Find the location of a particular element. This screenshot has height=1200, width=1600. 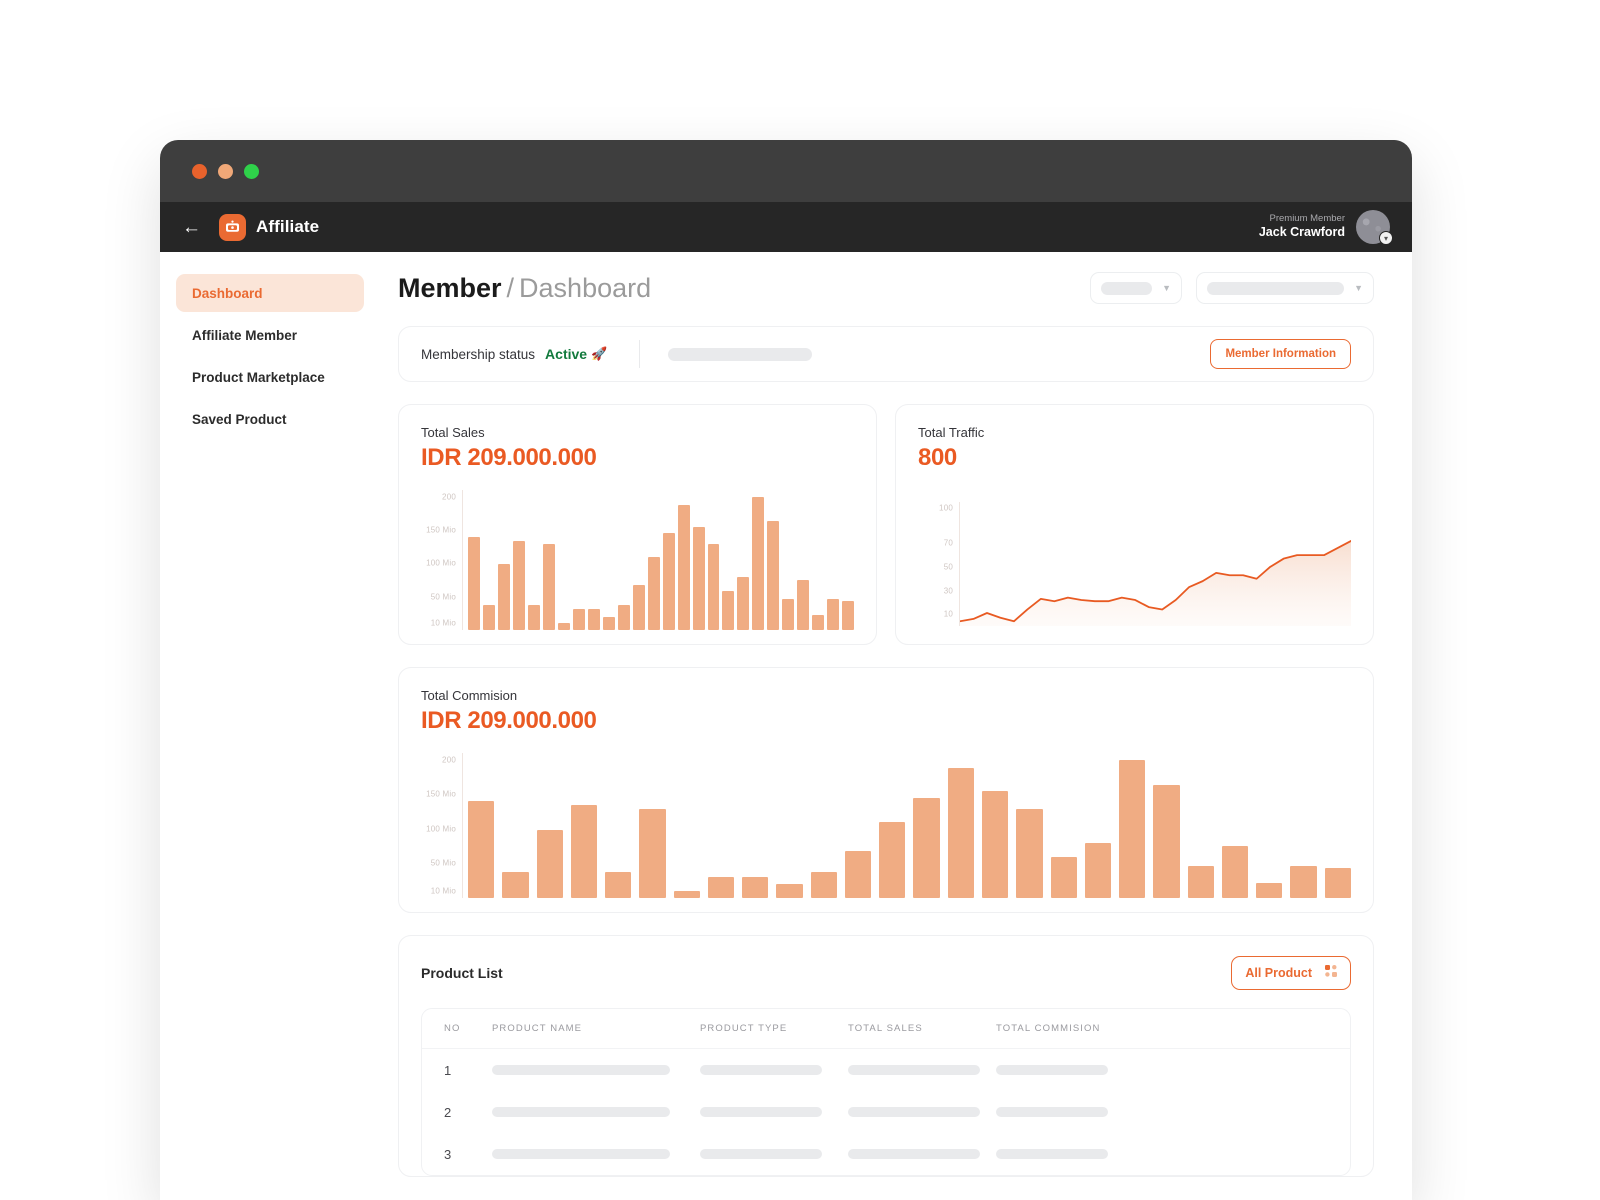

total-traffic-label: Total Traffic is located at coordinates (951, 432).